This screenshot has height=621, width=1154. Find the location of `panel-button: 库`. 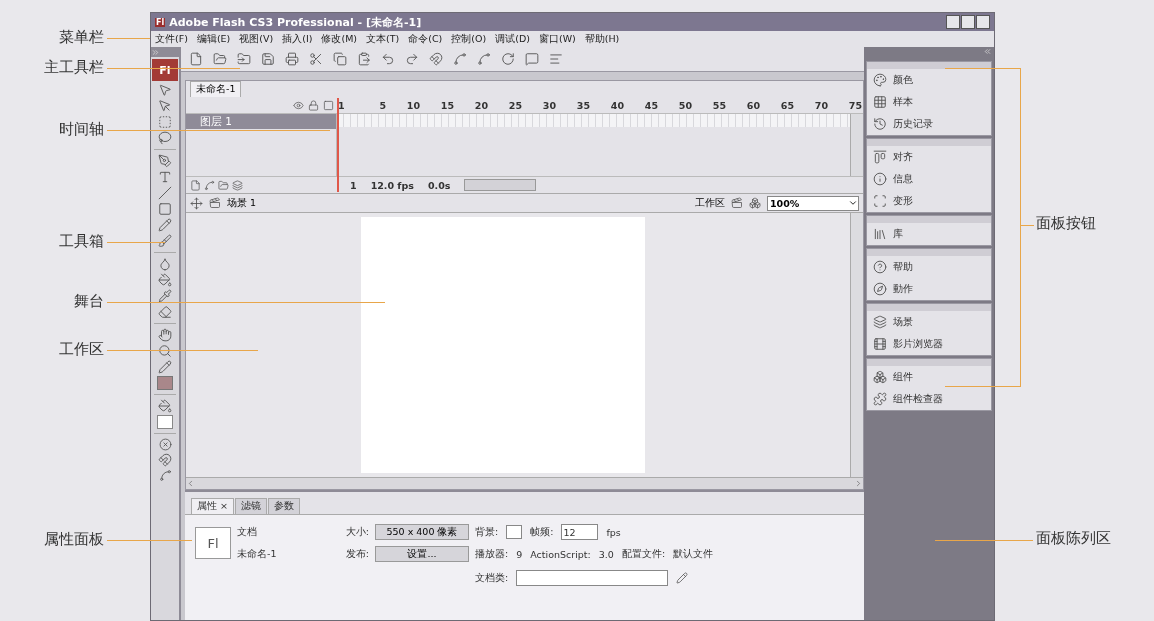

panel-button: 库 is located at coordinates (929, 234).